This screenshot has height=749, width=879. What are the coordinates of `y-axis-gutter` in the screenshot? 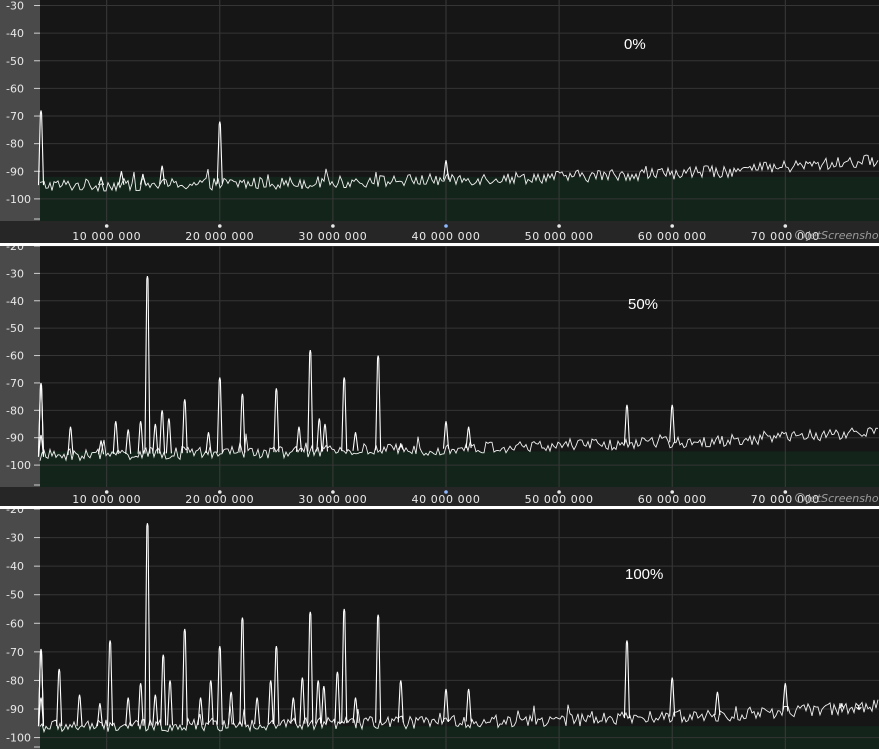 It's located at (20, 366).